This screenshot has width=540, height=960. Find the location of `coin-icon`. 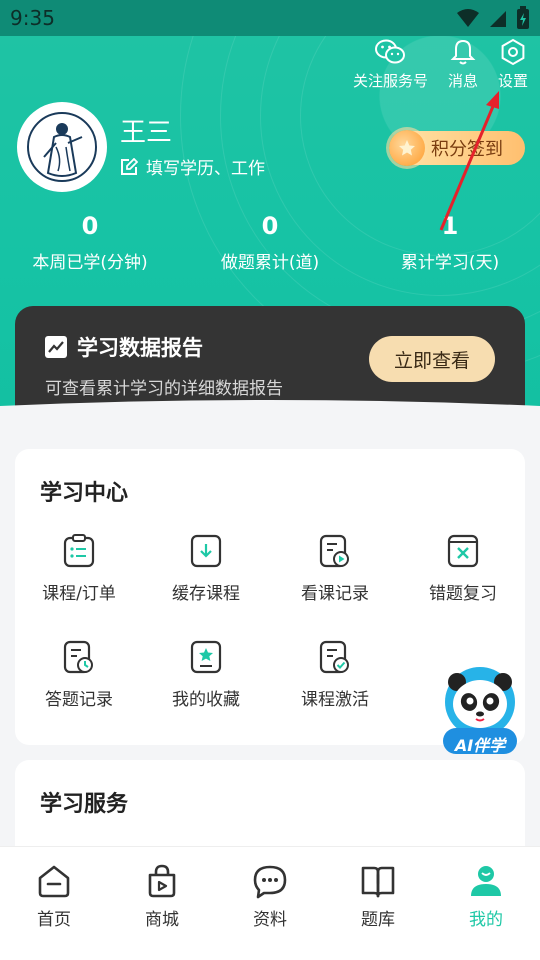

coin-icon is located at coordinates (407, 148).